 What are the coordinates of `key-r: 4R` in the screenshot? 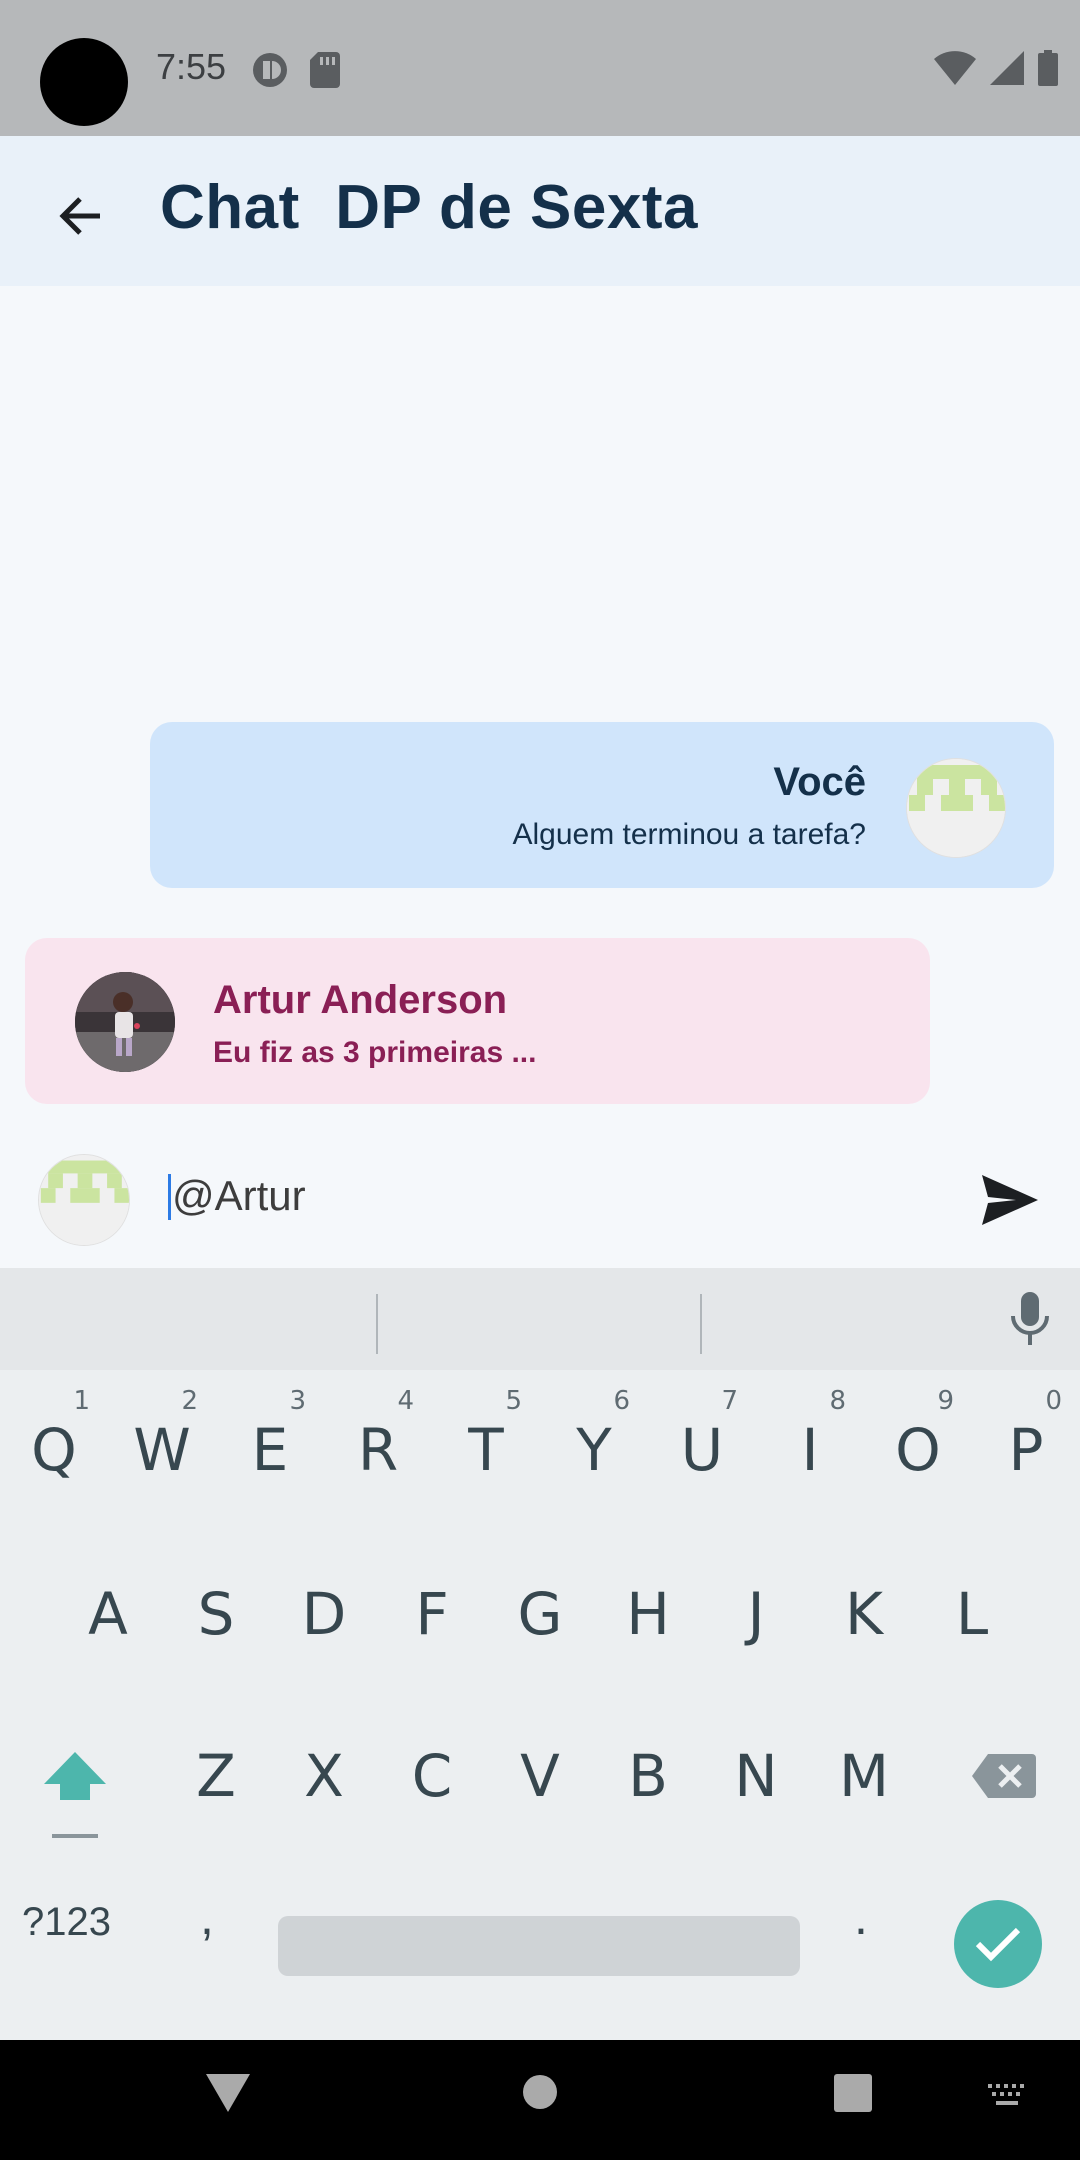 It's located at (378, 1443).